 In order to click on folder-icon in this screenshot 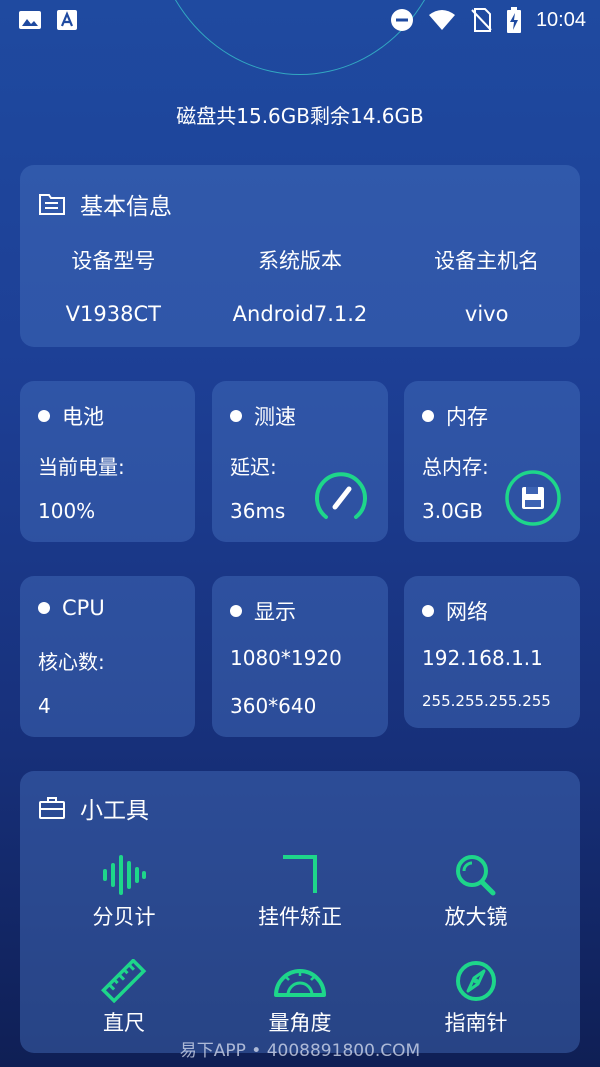, I will do `click(52, 204)`.